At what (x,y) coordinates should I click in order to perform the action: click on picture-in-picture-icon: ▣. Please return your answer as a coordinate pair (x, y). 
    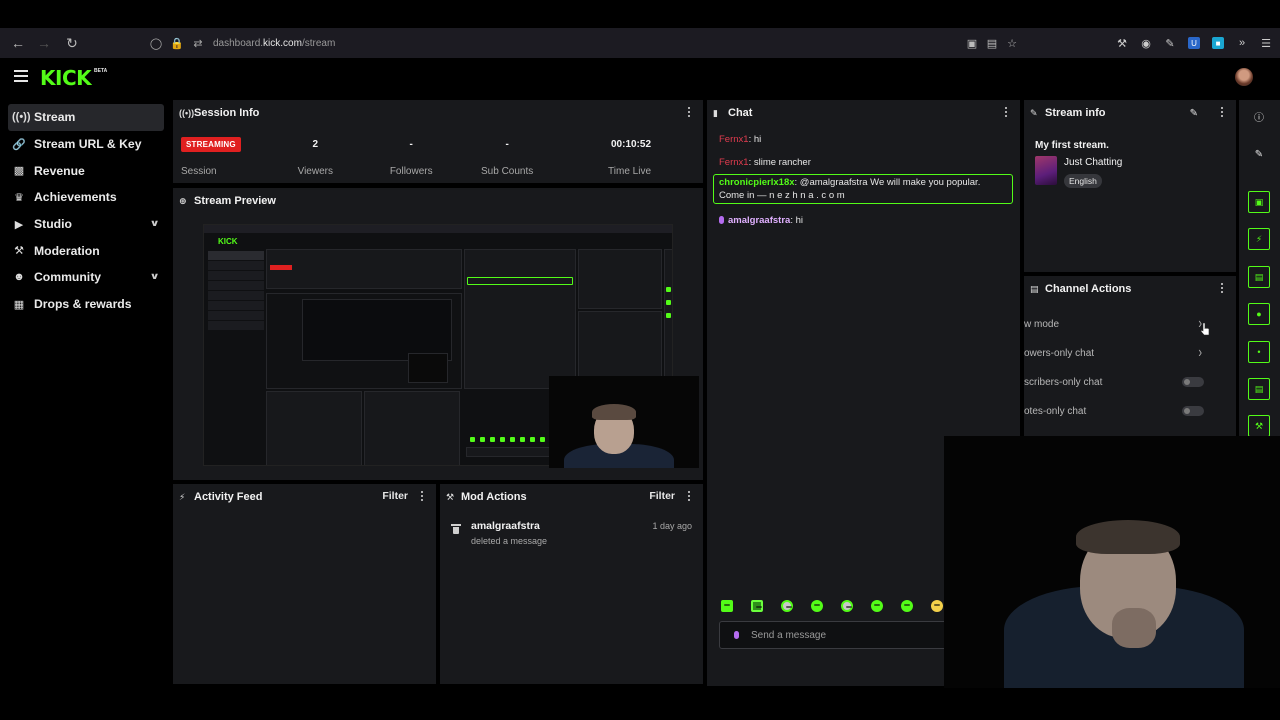
    Looking at the image, I should click on (972, 43).